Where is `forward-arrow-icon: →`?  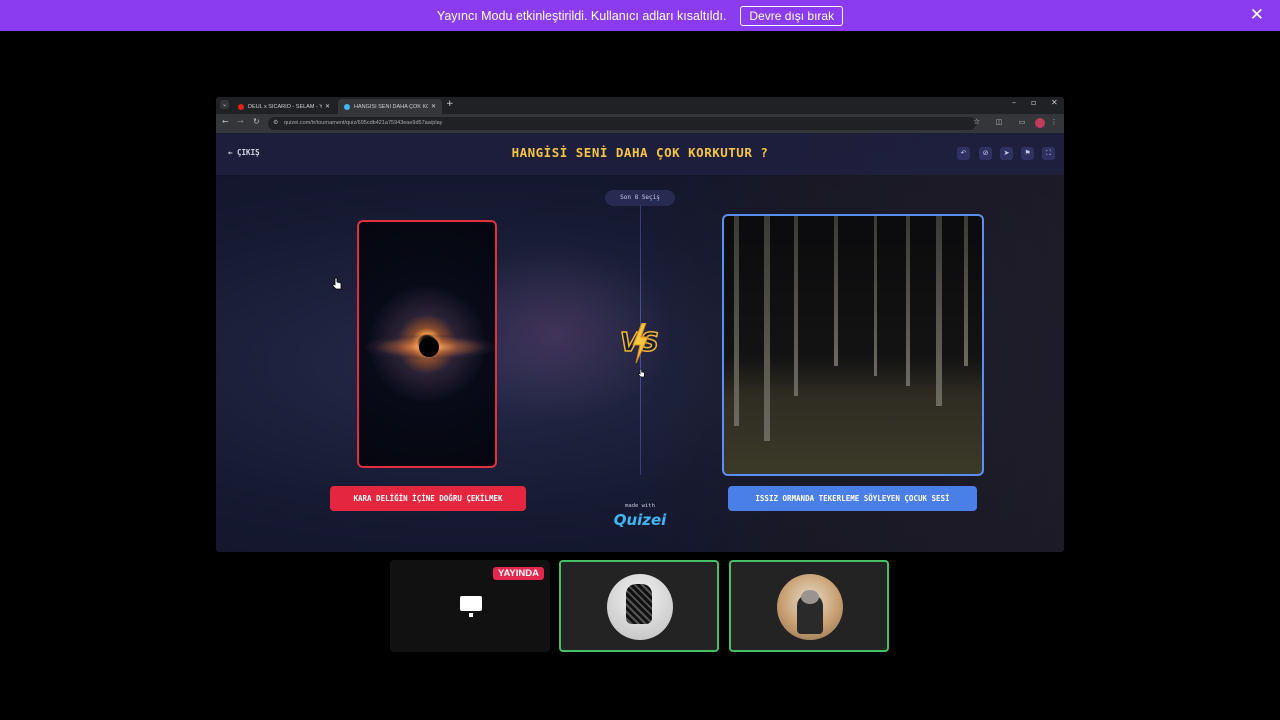 forward-arrow-icon: → is located at coordinates (240, 121).